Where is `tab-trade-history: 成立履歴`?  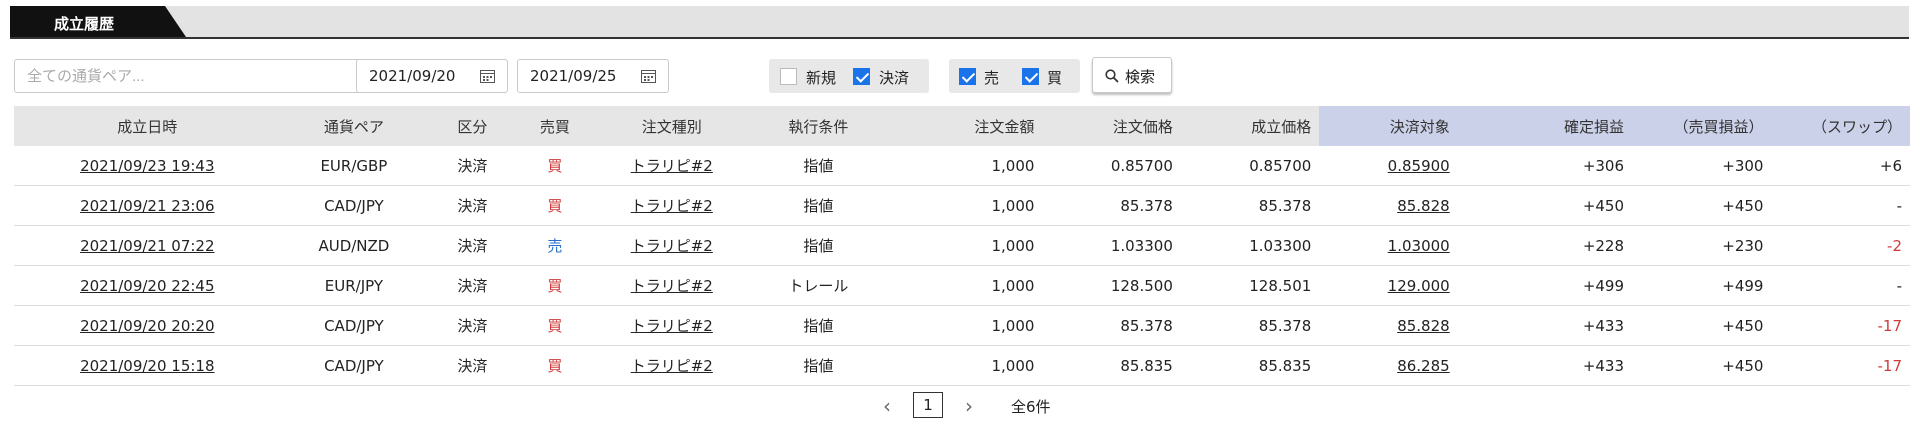
tab-trade-history: 成立履歴 is located at coordinates (98, 21).